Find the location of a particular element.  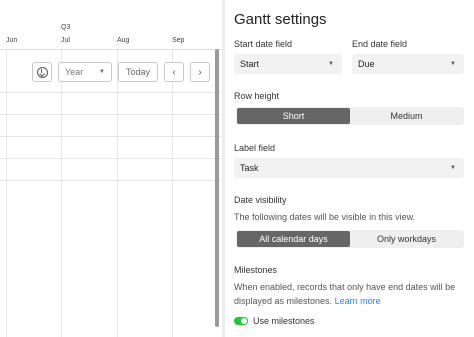

chevron-left-icon: ‹ is located at coordinates (174, 72).